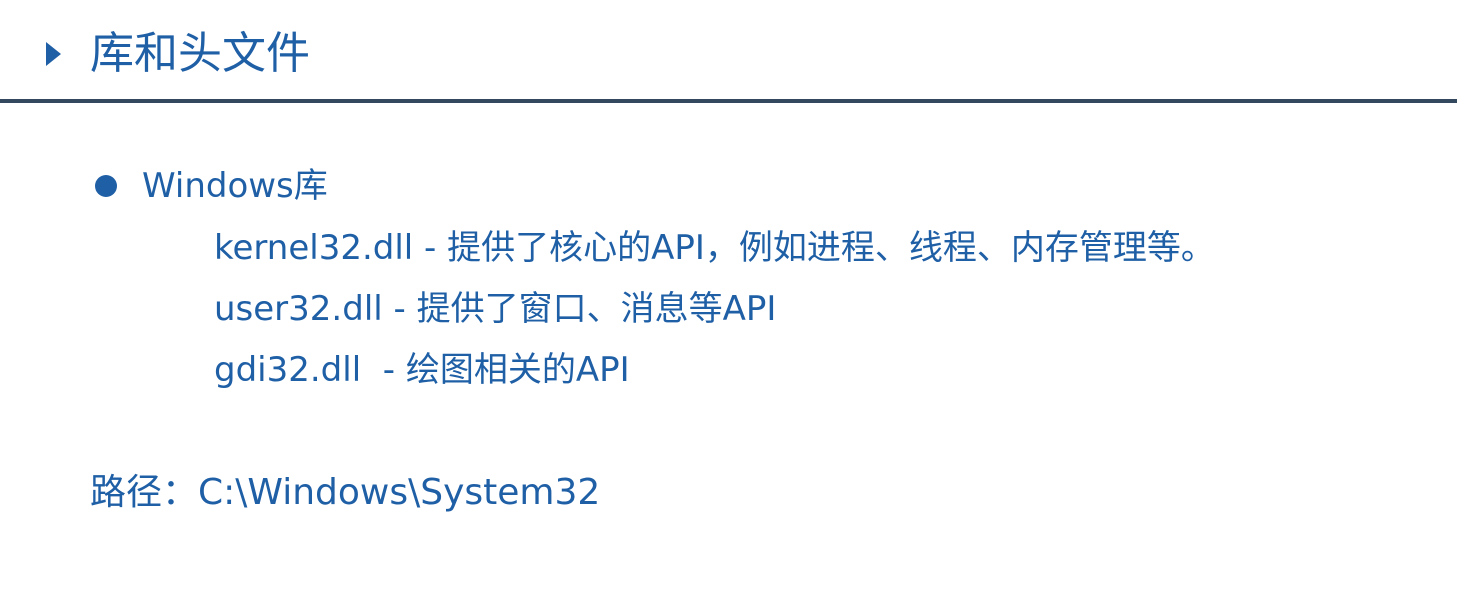 The width and height of the screenshot is (1457, 615). What do you see at coordinates (106, 186) in the screenshot?
I see `bullet-dot-icon` at bounding box center [106, 186].